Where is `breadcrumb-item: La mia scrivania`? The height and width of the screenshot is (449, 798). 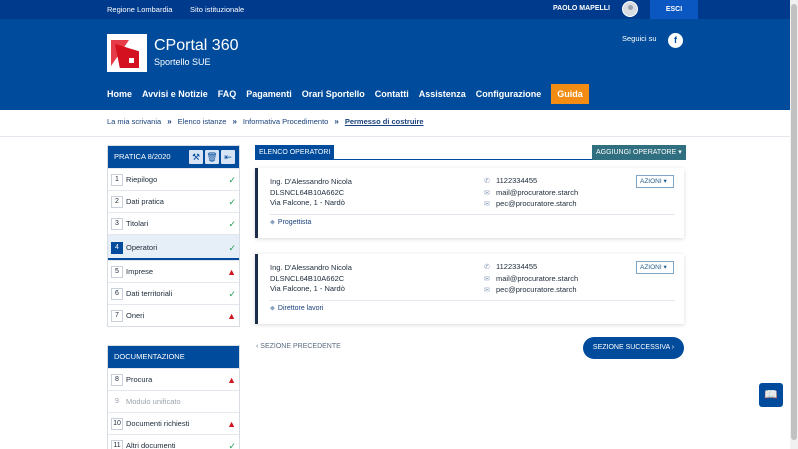 breadcrumb-item: La mia scrivania is located at coordinates (134, 121).